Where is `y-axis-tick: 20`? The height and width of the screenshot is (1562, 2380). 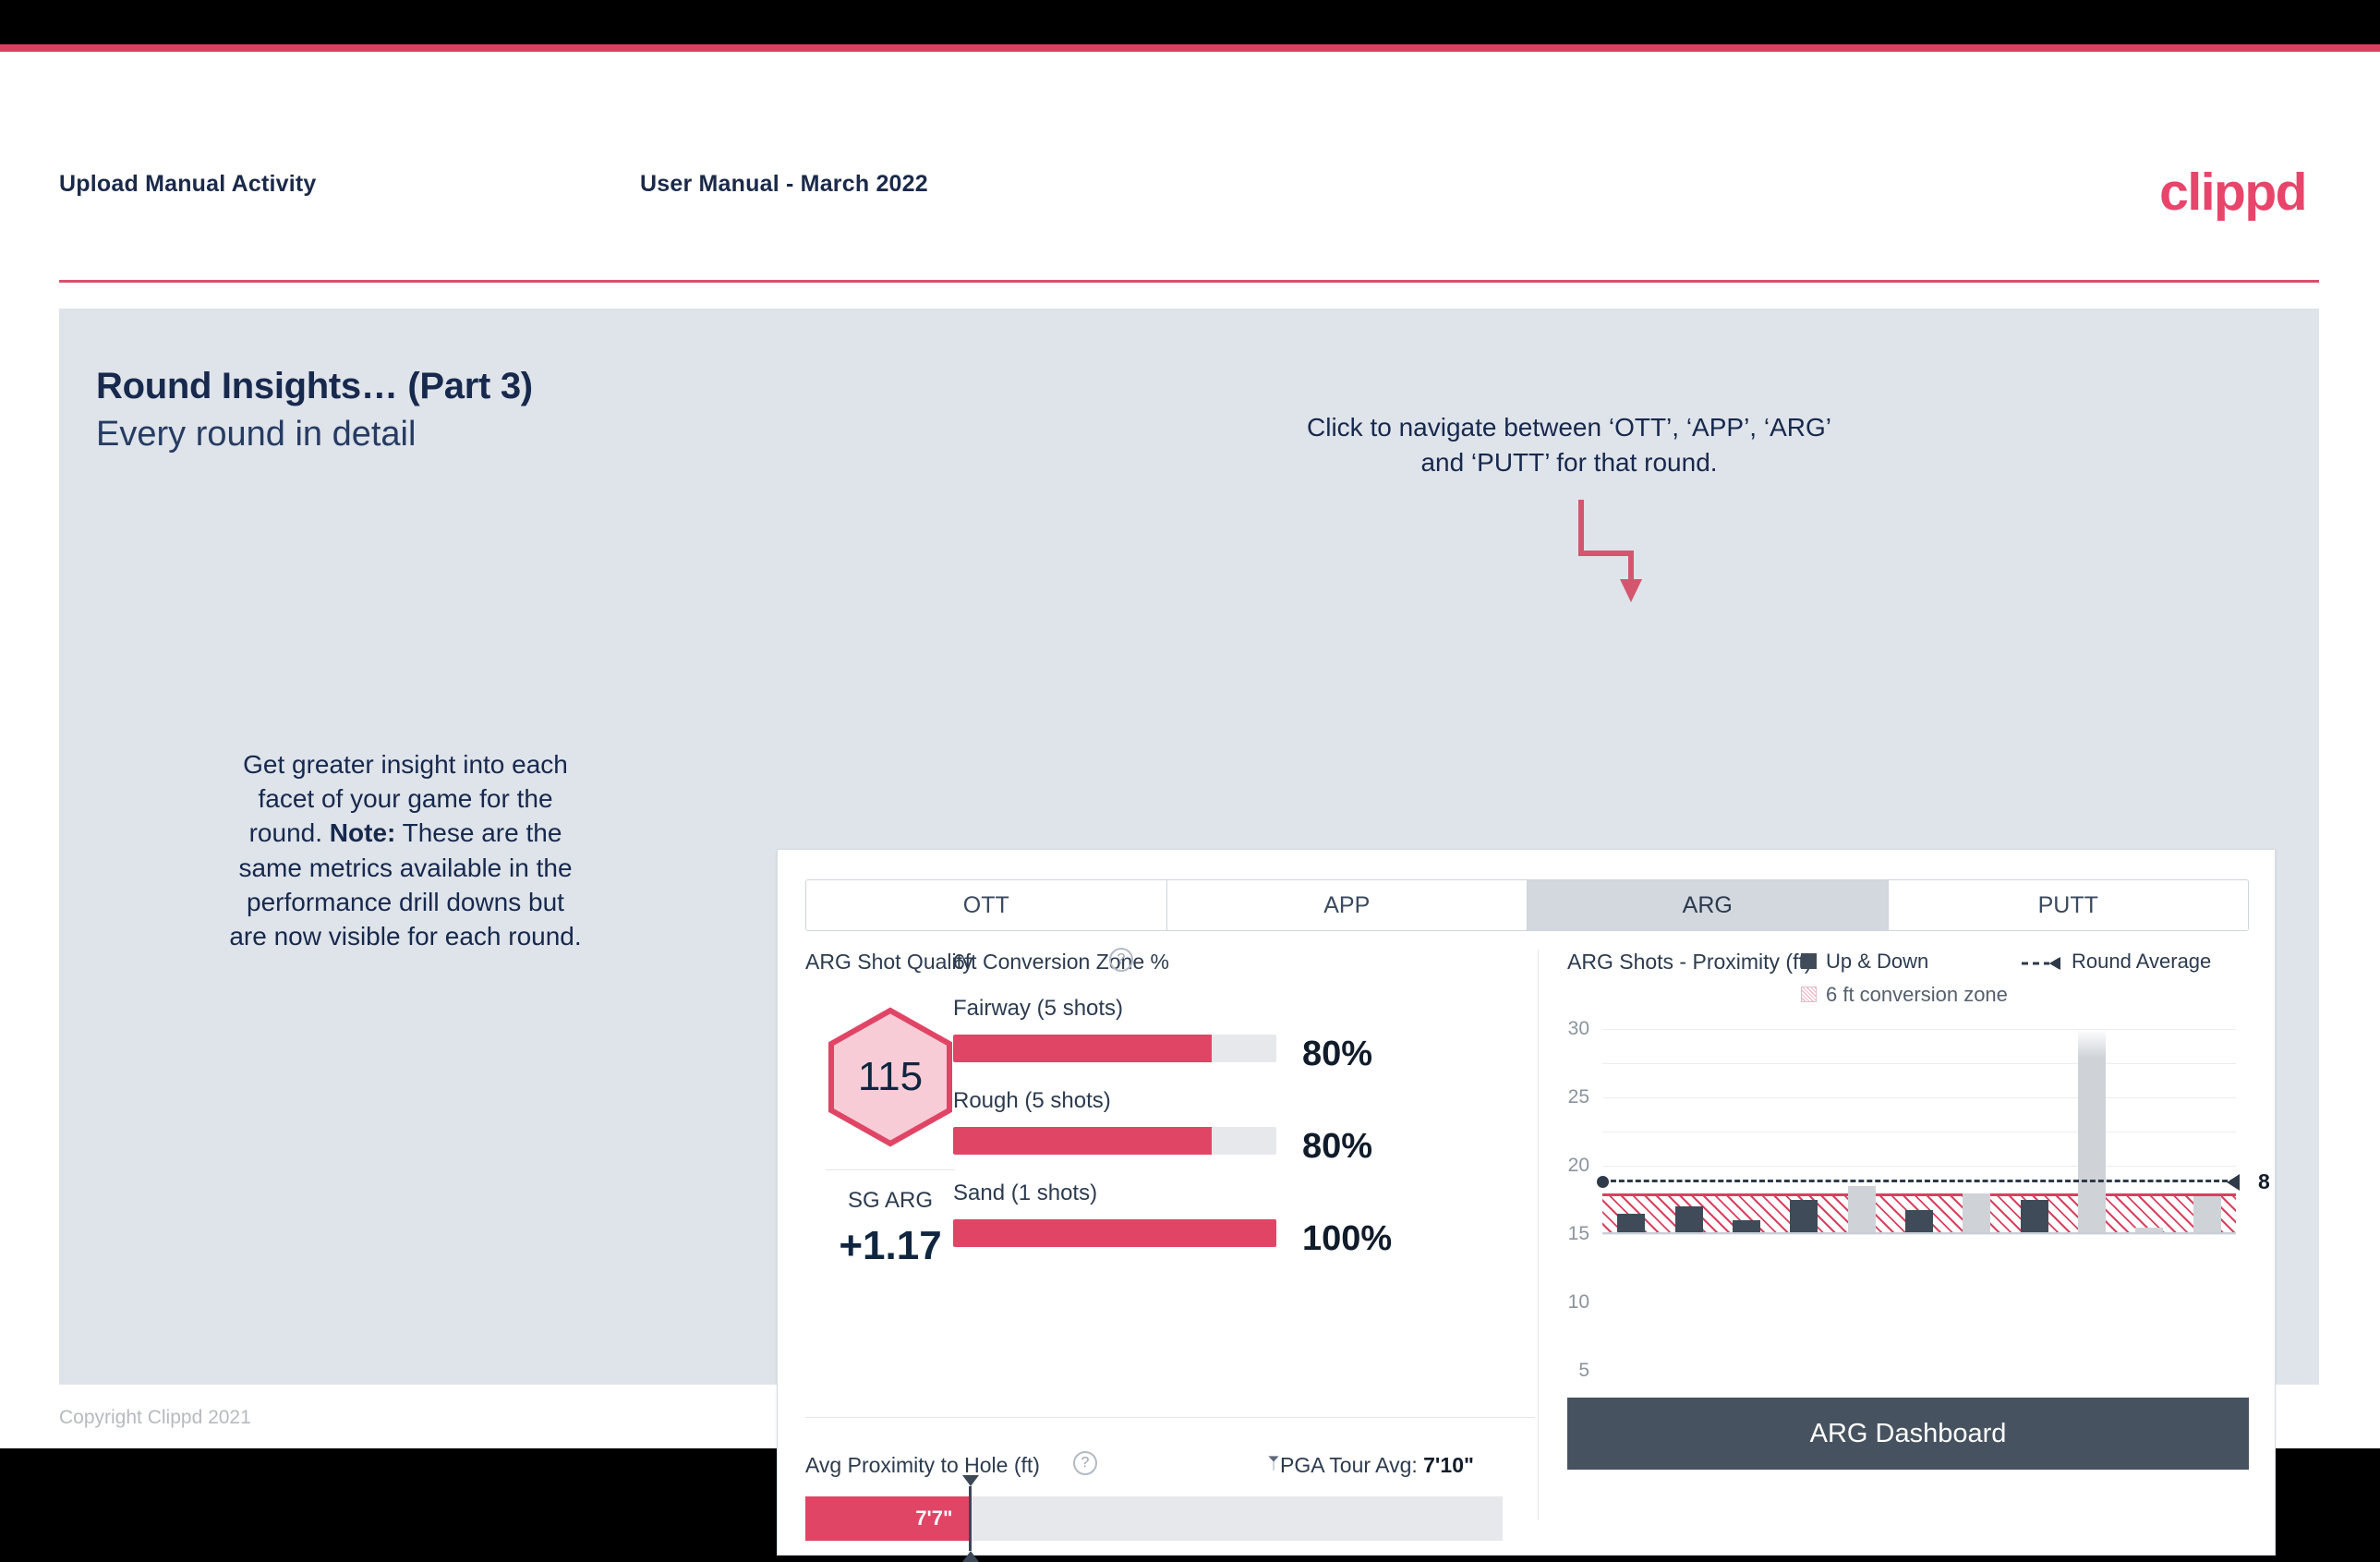
y-axis-tick: 20 is located at coordinates (1578, 1166).